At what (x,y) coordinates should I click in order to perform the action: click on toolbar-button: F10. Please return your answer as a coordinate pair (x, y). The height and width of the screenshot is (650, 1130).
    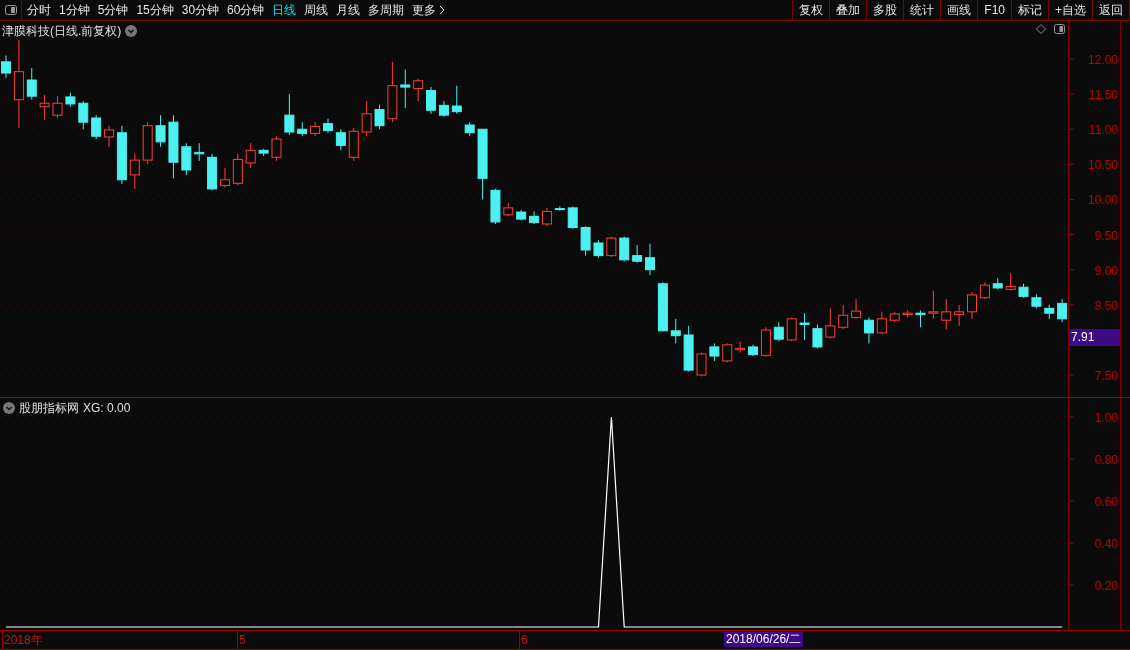
    Looking at the image, I should click on (995, 10).